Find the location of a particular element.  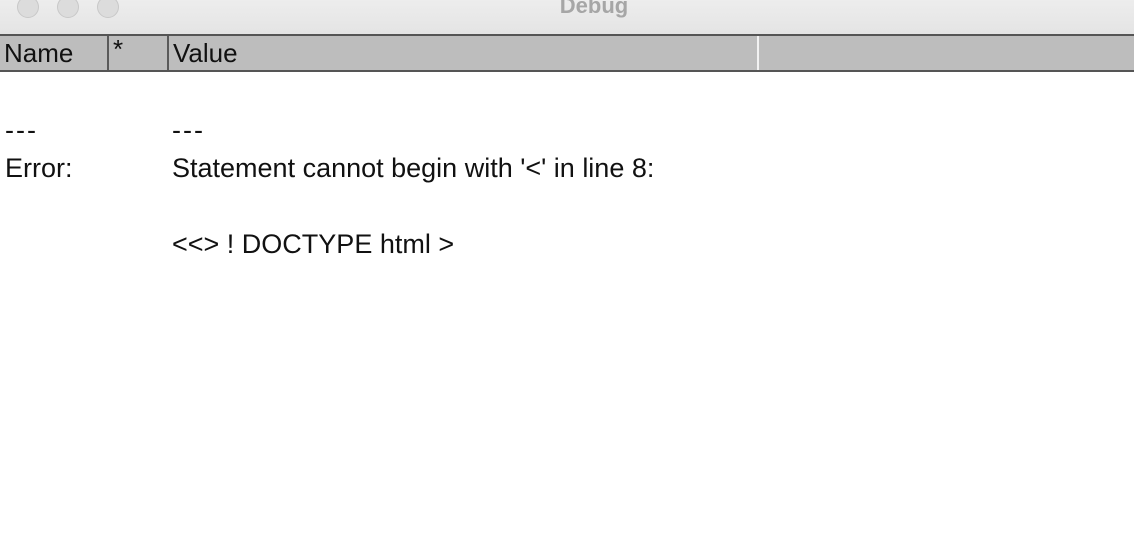

row-value-cell: --- is located at coordinates (188, 130).